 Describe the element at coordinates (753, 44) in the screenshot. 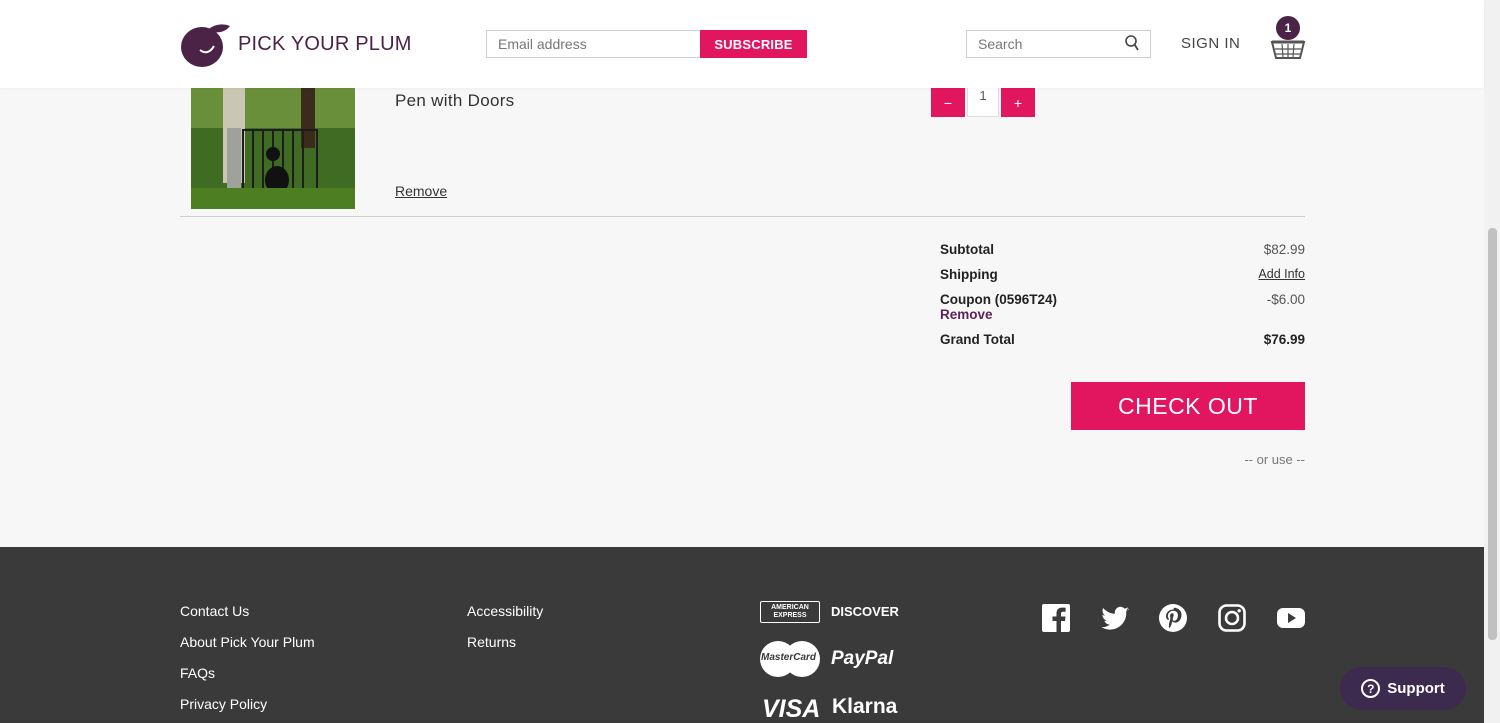

I see `subscribe-button: SUBSCRIBE` at that location.